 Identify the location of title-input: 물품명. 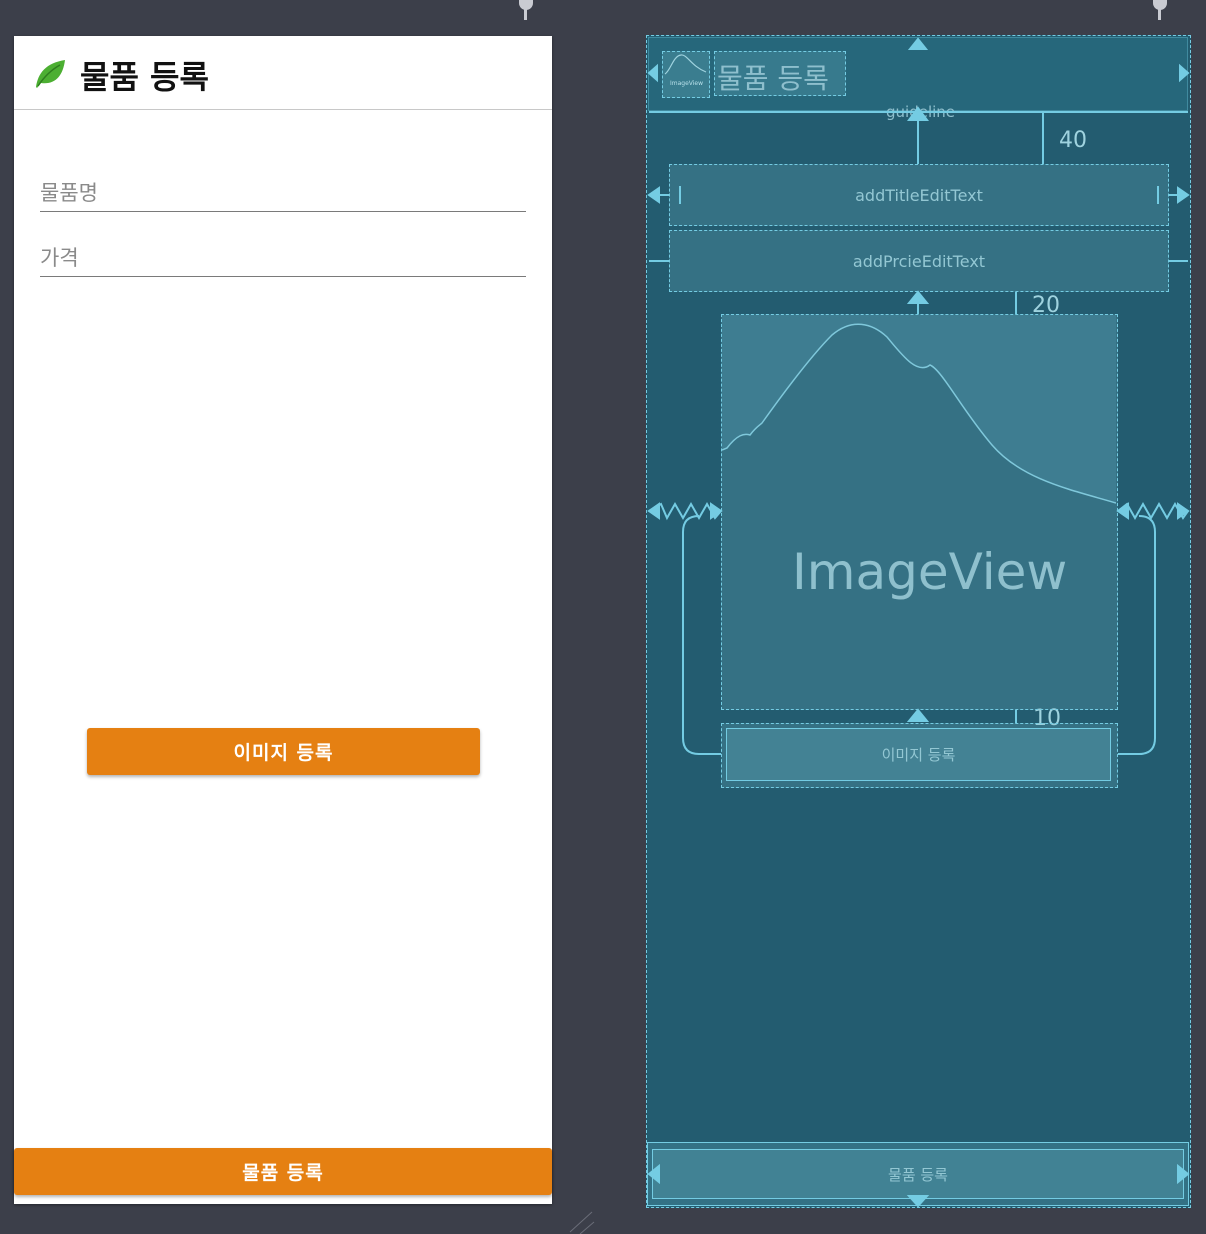
(283, 193).